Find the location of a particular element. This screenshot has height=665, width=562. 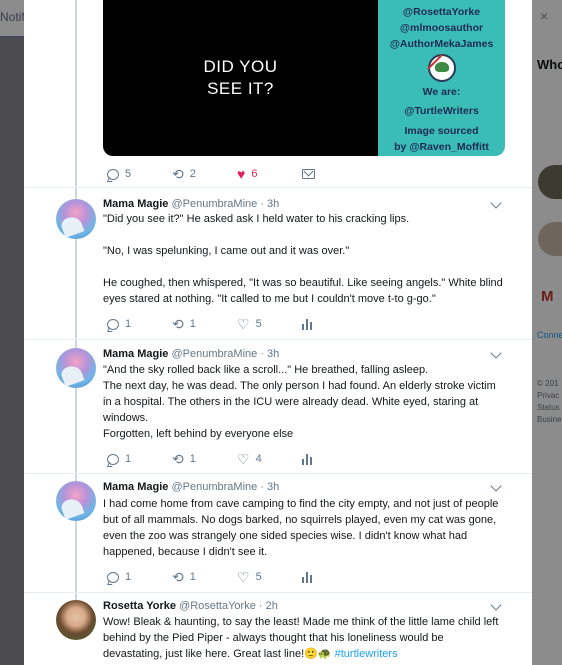

like-count: 6 is located at coordinates (254, 174).